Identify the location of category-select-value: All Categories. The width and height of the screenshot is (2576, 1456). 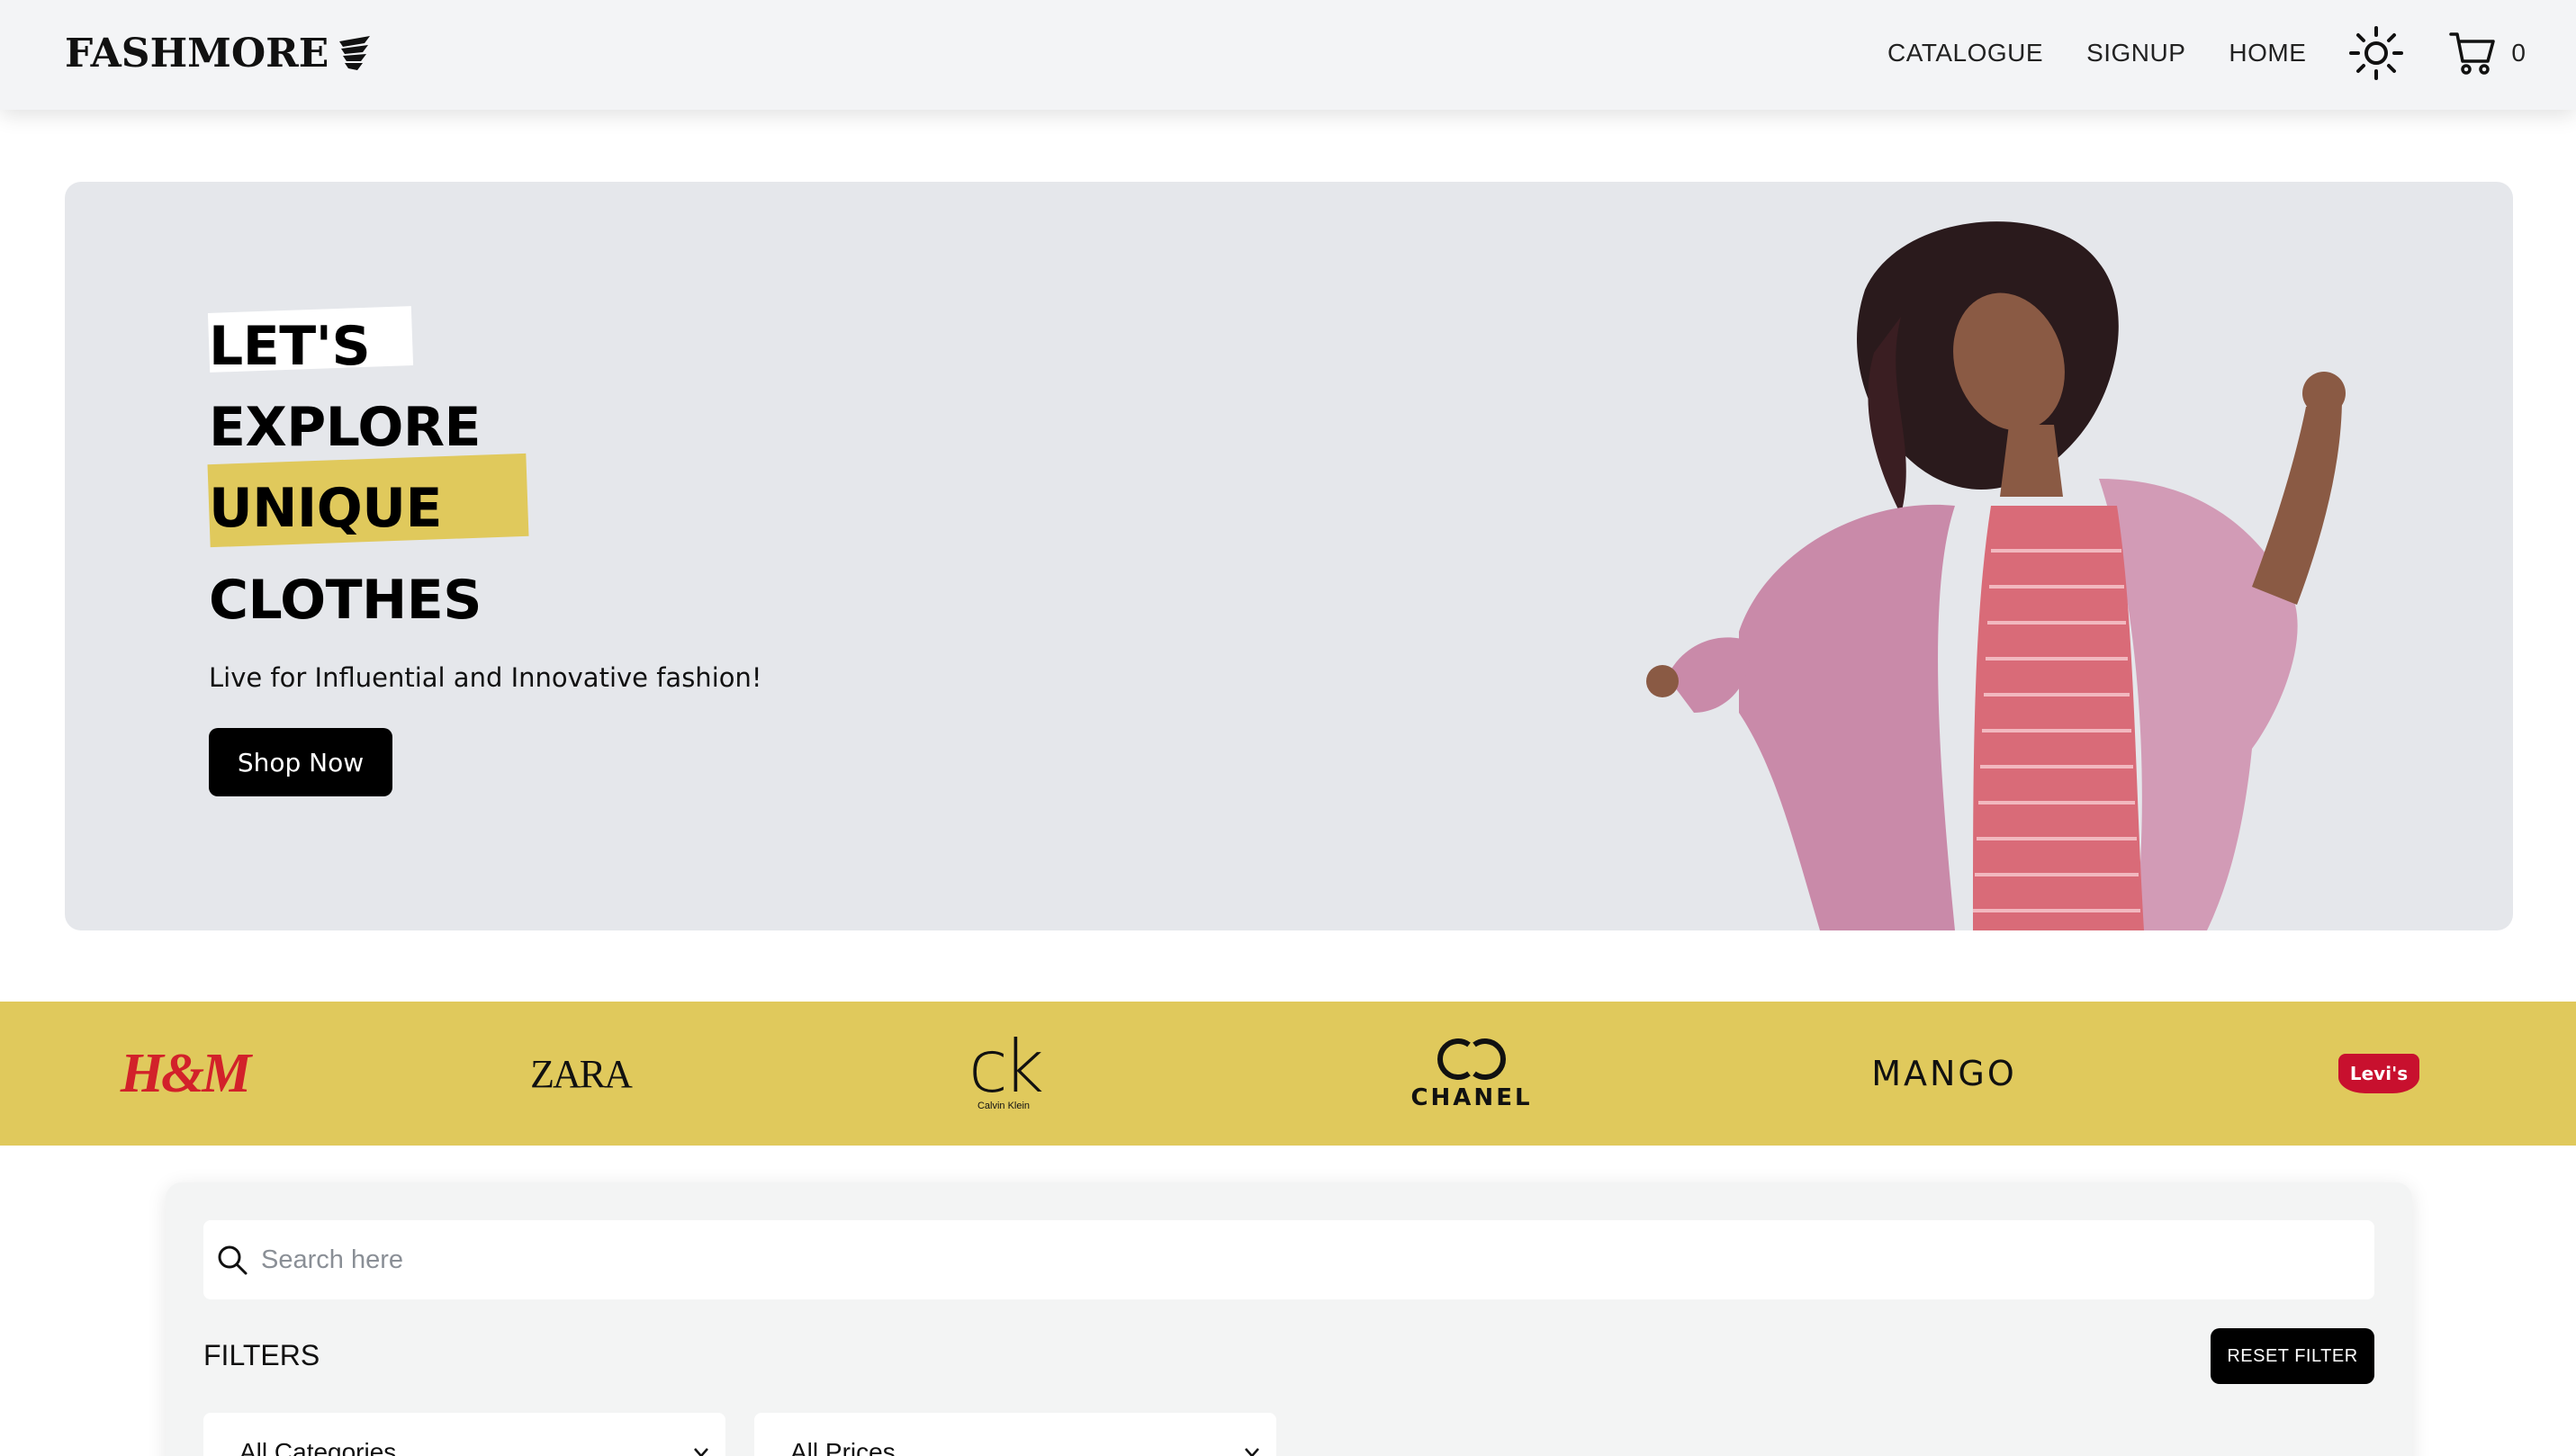
(318, 1447).